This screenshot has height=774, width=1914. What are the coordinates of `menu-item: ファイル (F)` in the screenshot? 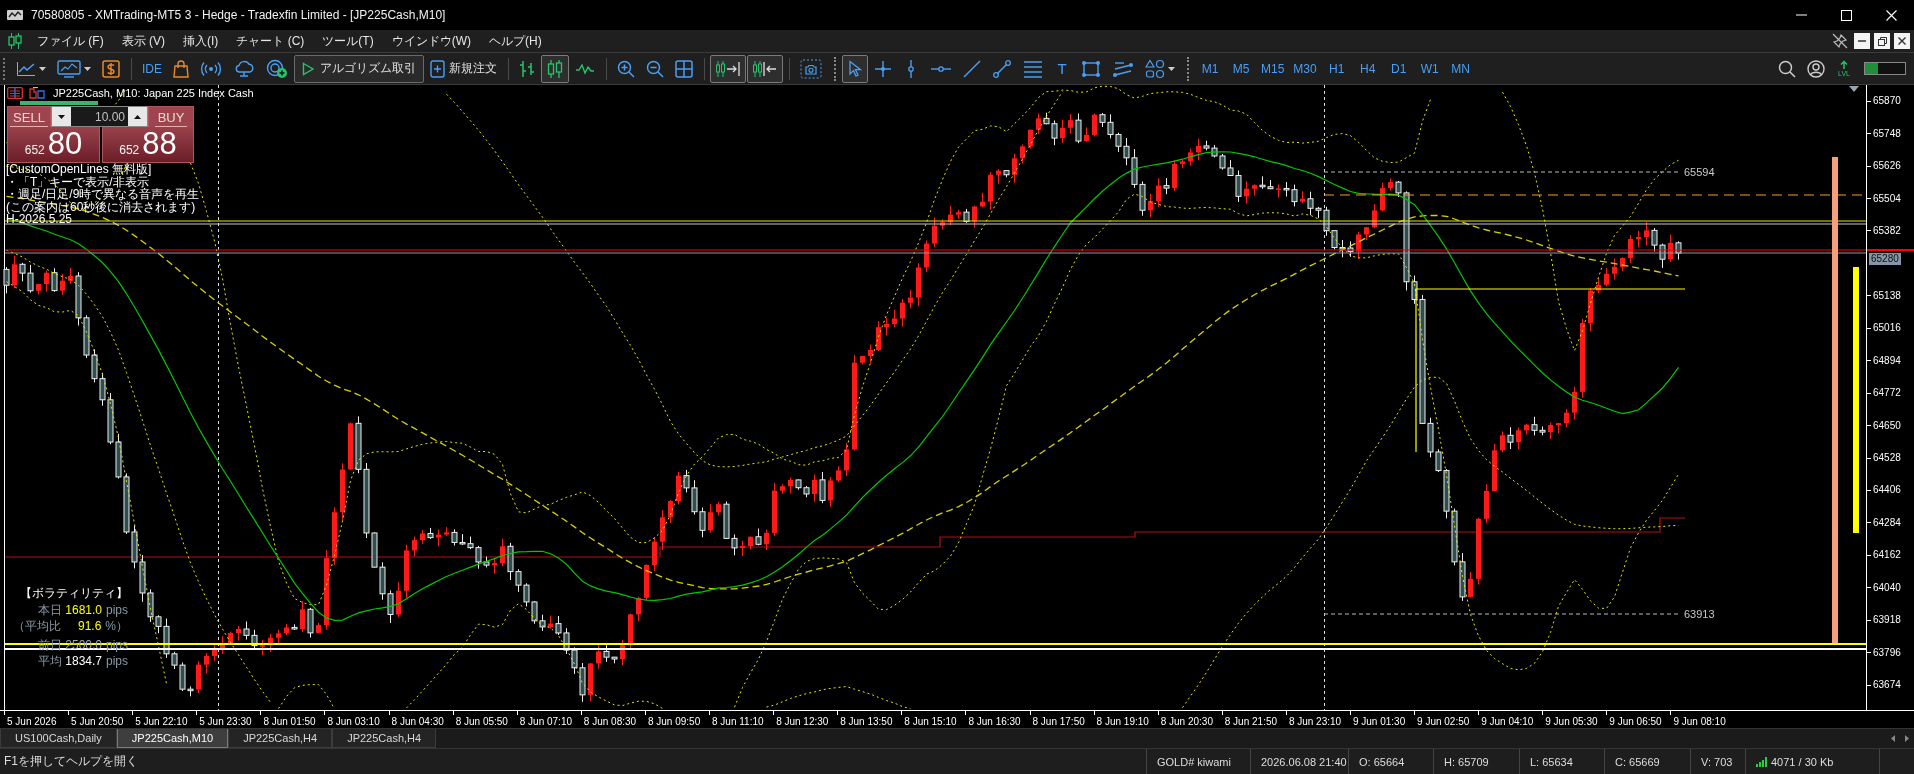 It's located at (70, 41).